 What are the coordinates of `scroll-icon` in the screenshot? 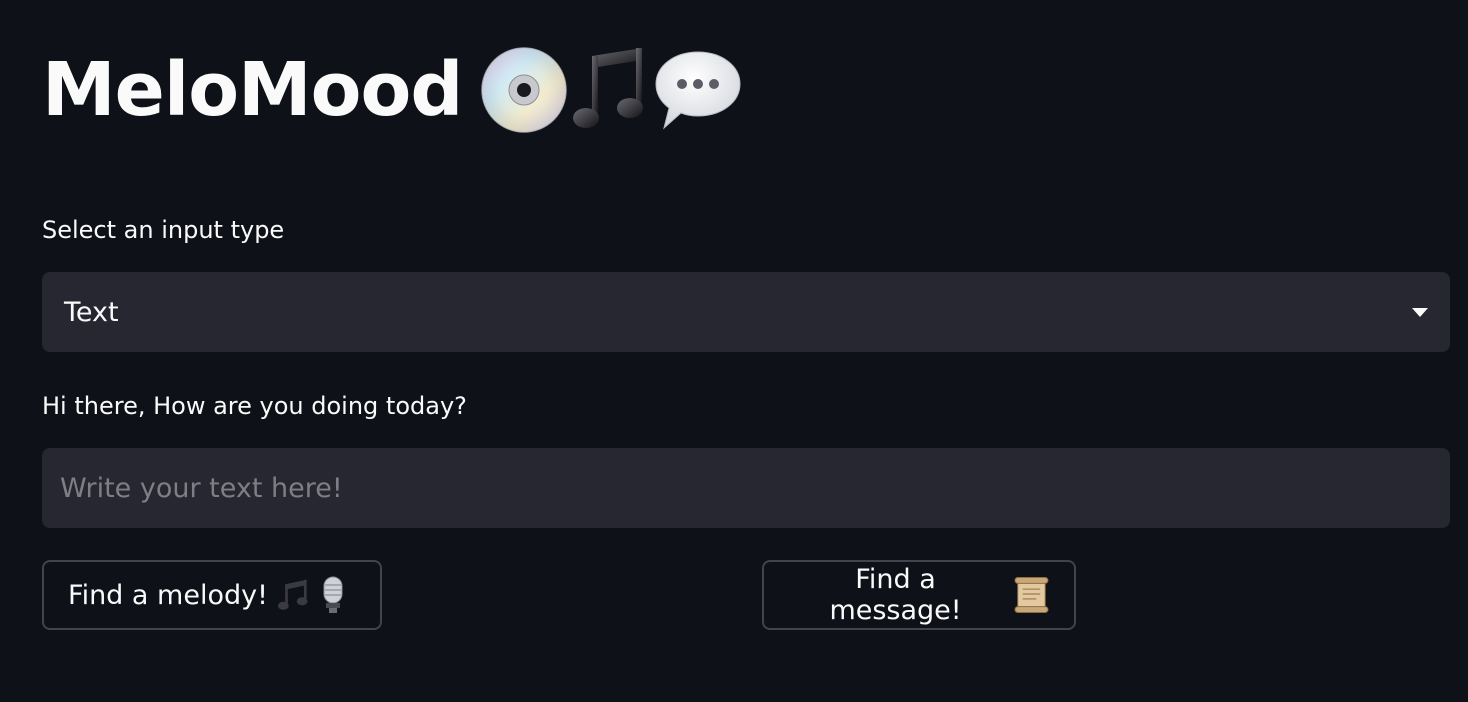 It's located at (1031, 595).